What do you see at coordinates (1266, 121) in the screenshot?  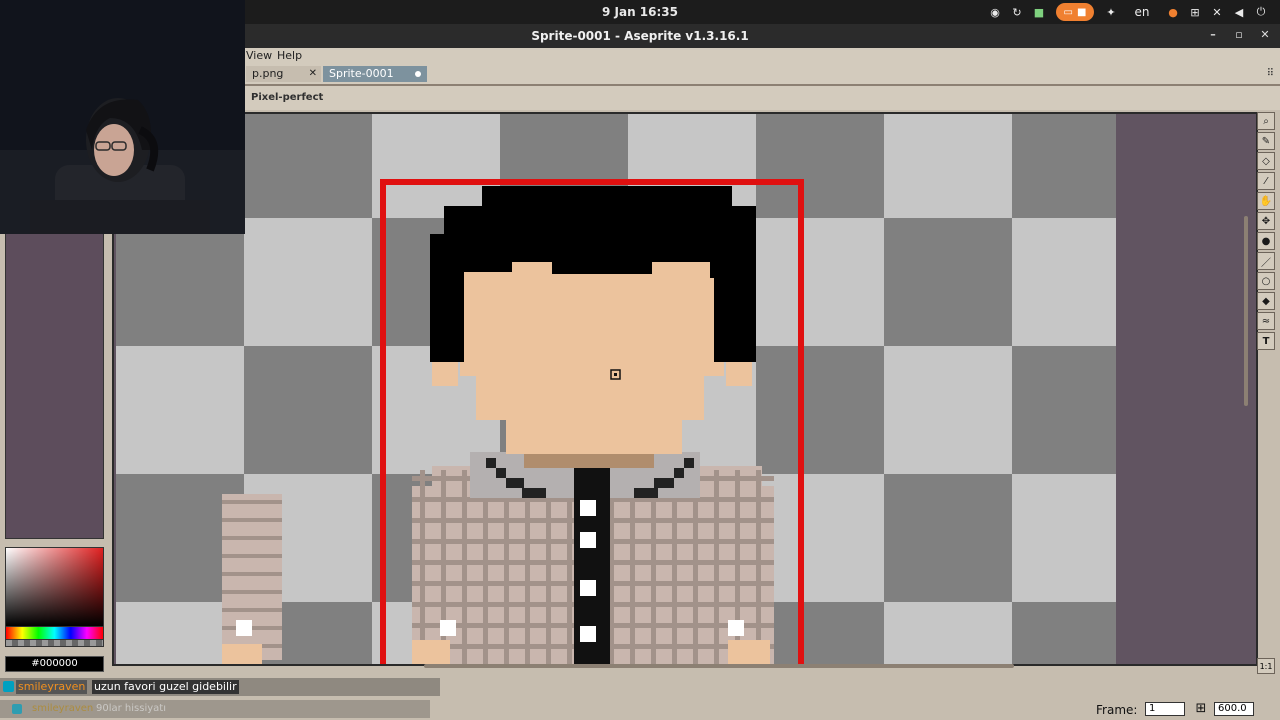 I see `zoom-tool-icon: ⌕` at bounding box center [1266, 121].